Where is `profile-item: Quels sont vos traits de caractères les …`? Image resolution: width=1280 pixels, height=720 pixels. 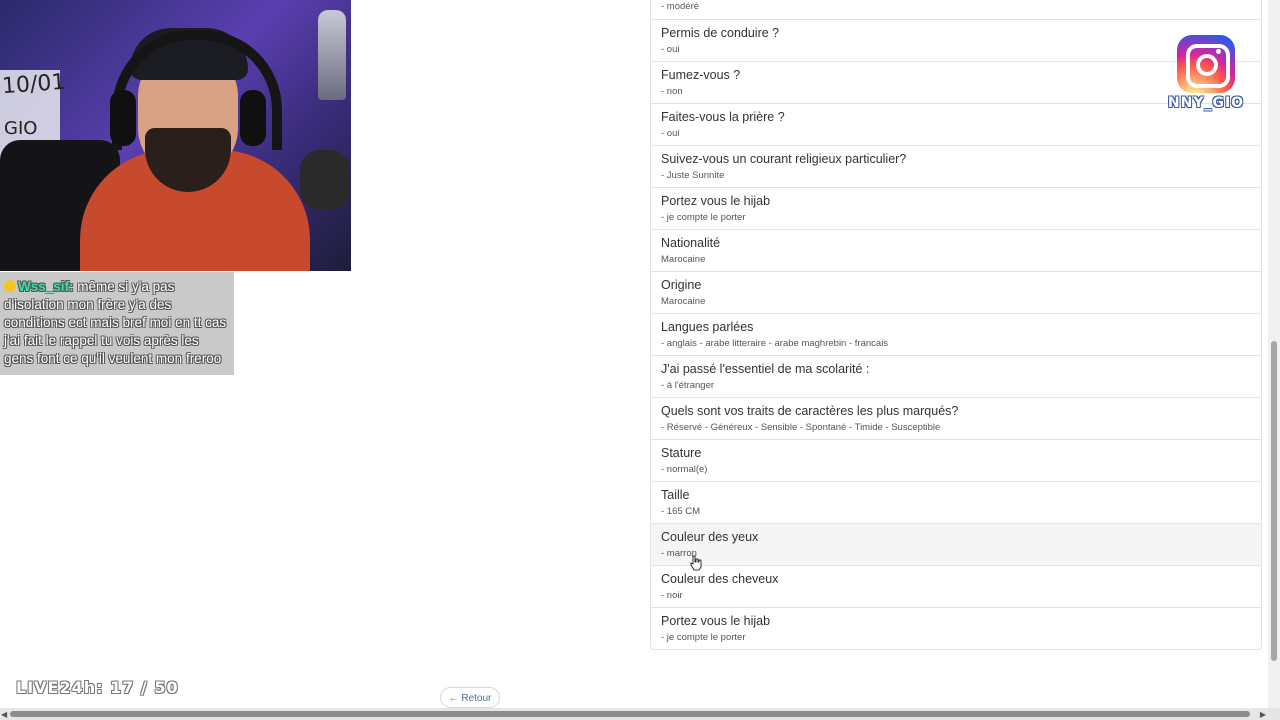 profile-item: Quels sont vos traits de caractères les … is located at coordinates (956, 418).